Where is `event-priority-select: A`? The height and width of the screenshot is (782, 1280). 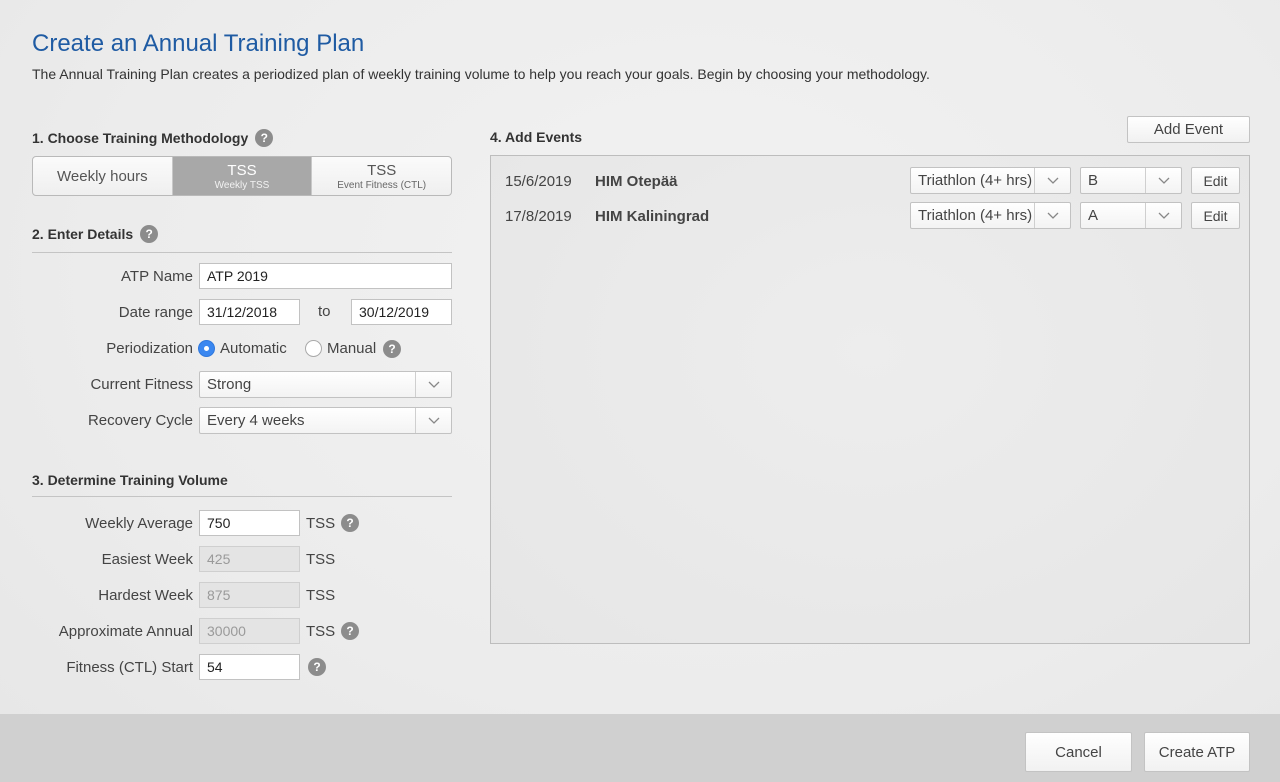 event-priority-select: A is located at coordinates (1131, 215).